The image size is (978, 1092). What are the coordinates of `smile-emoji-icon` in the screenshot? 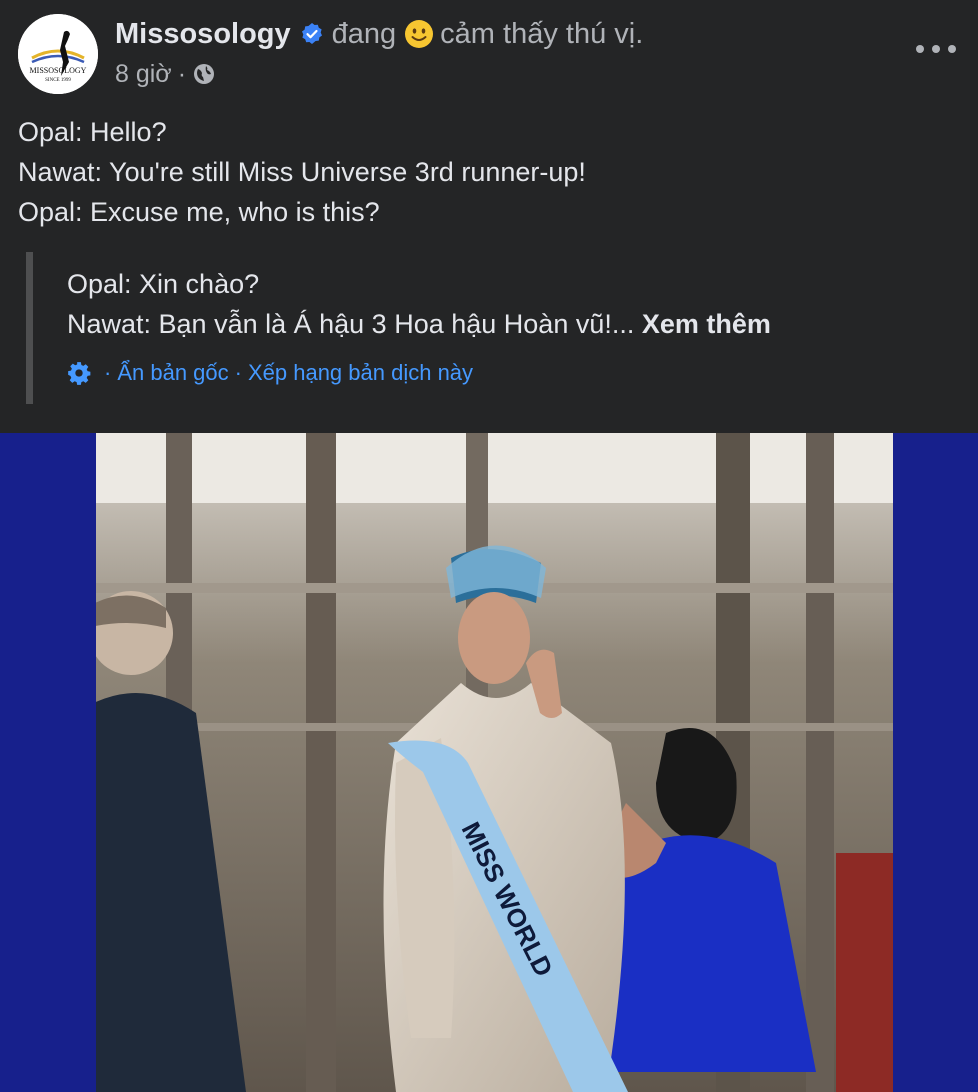 It's located at (419, 34).